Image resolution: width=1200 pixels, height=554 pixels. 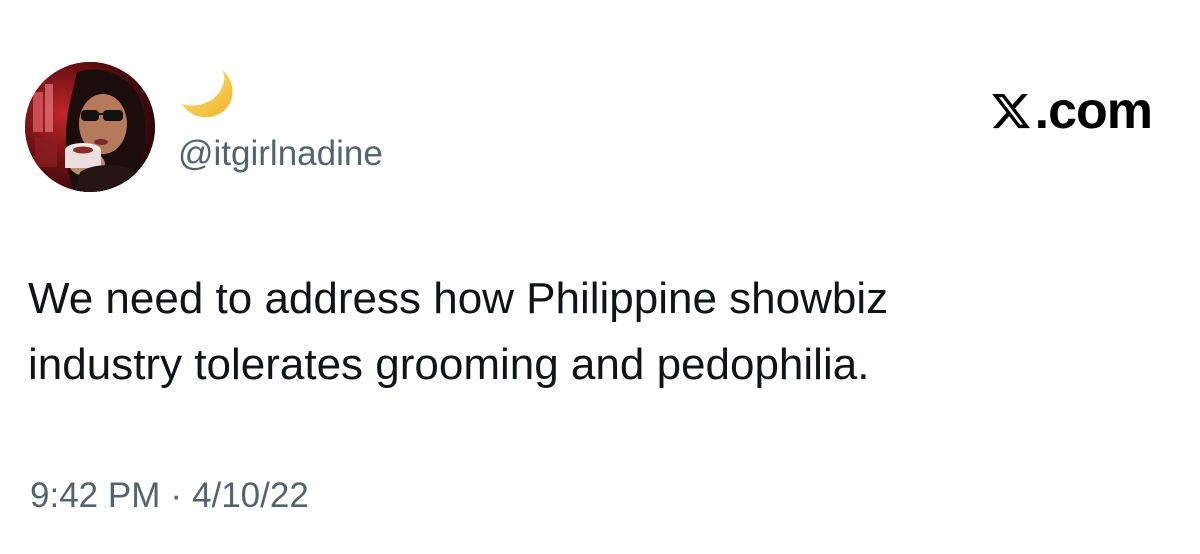 I want to click on tweet-time: 9:42 PM, so click(x=95, y=495).